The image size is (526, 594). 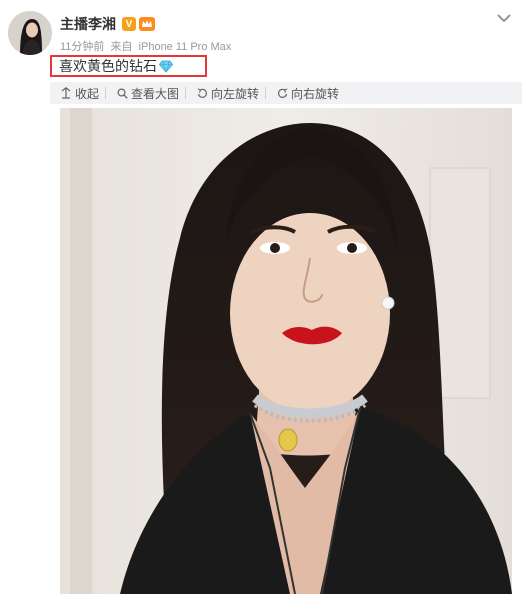 I want to click on rotate-right-icon, so click(x=282, y=93).